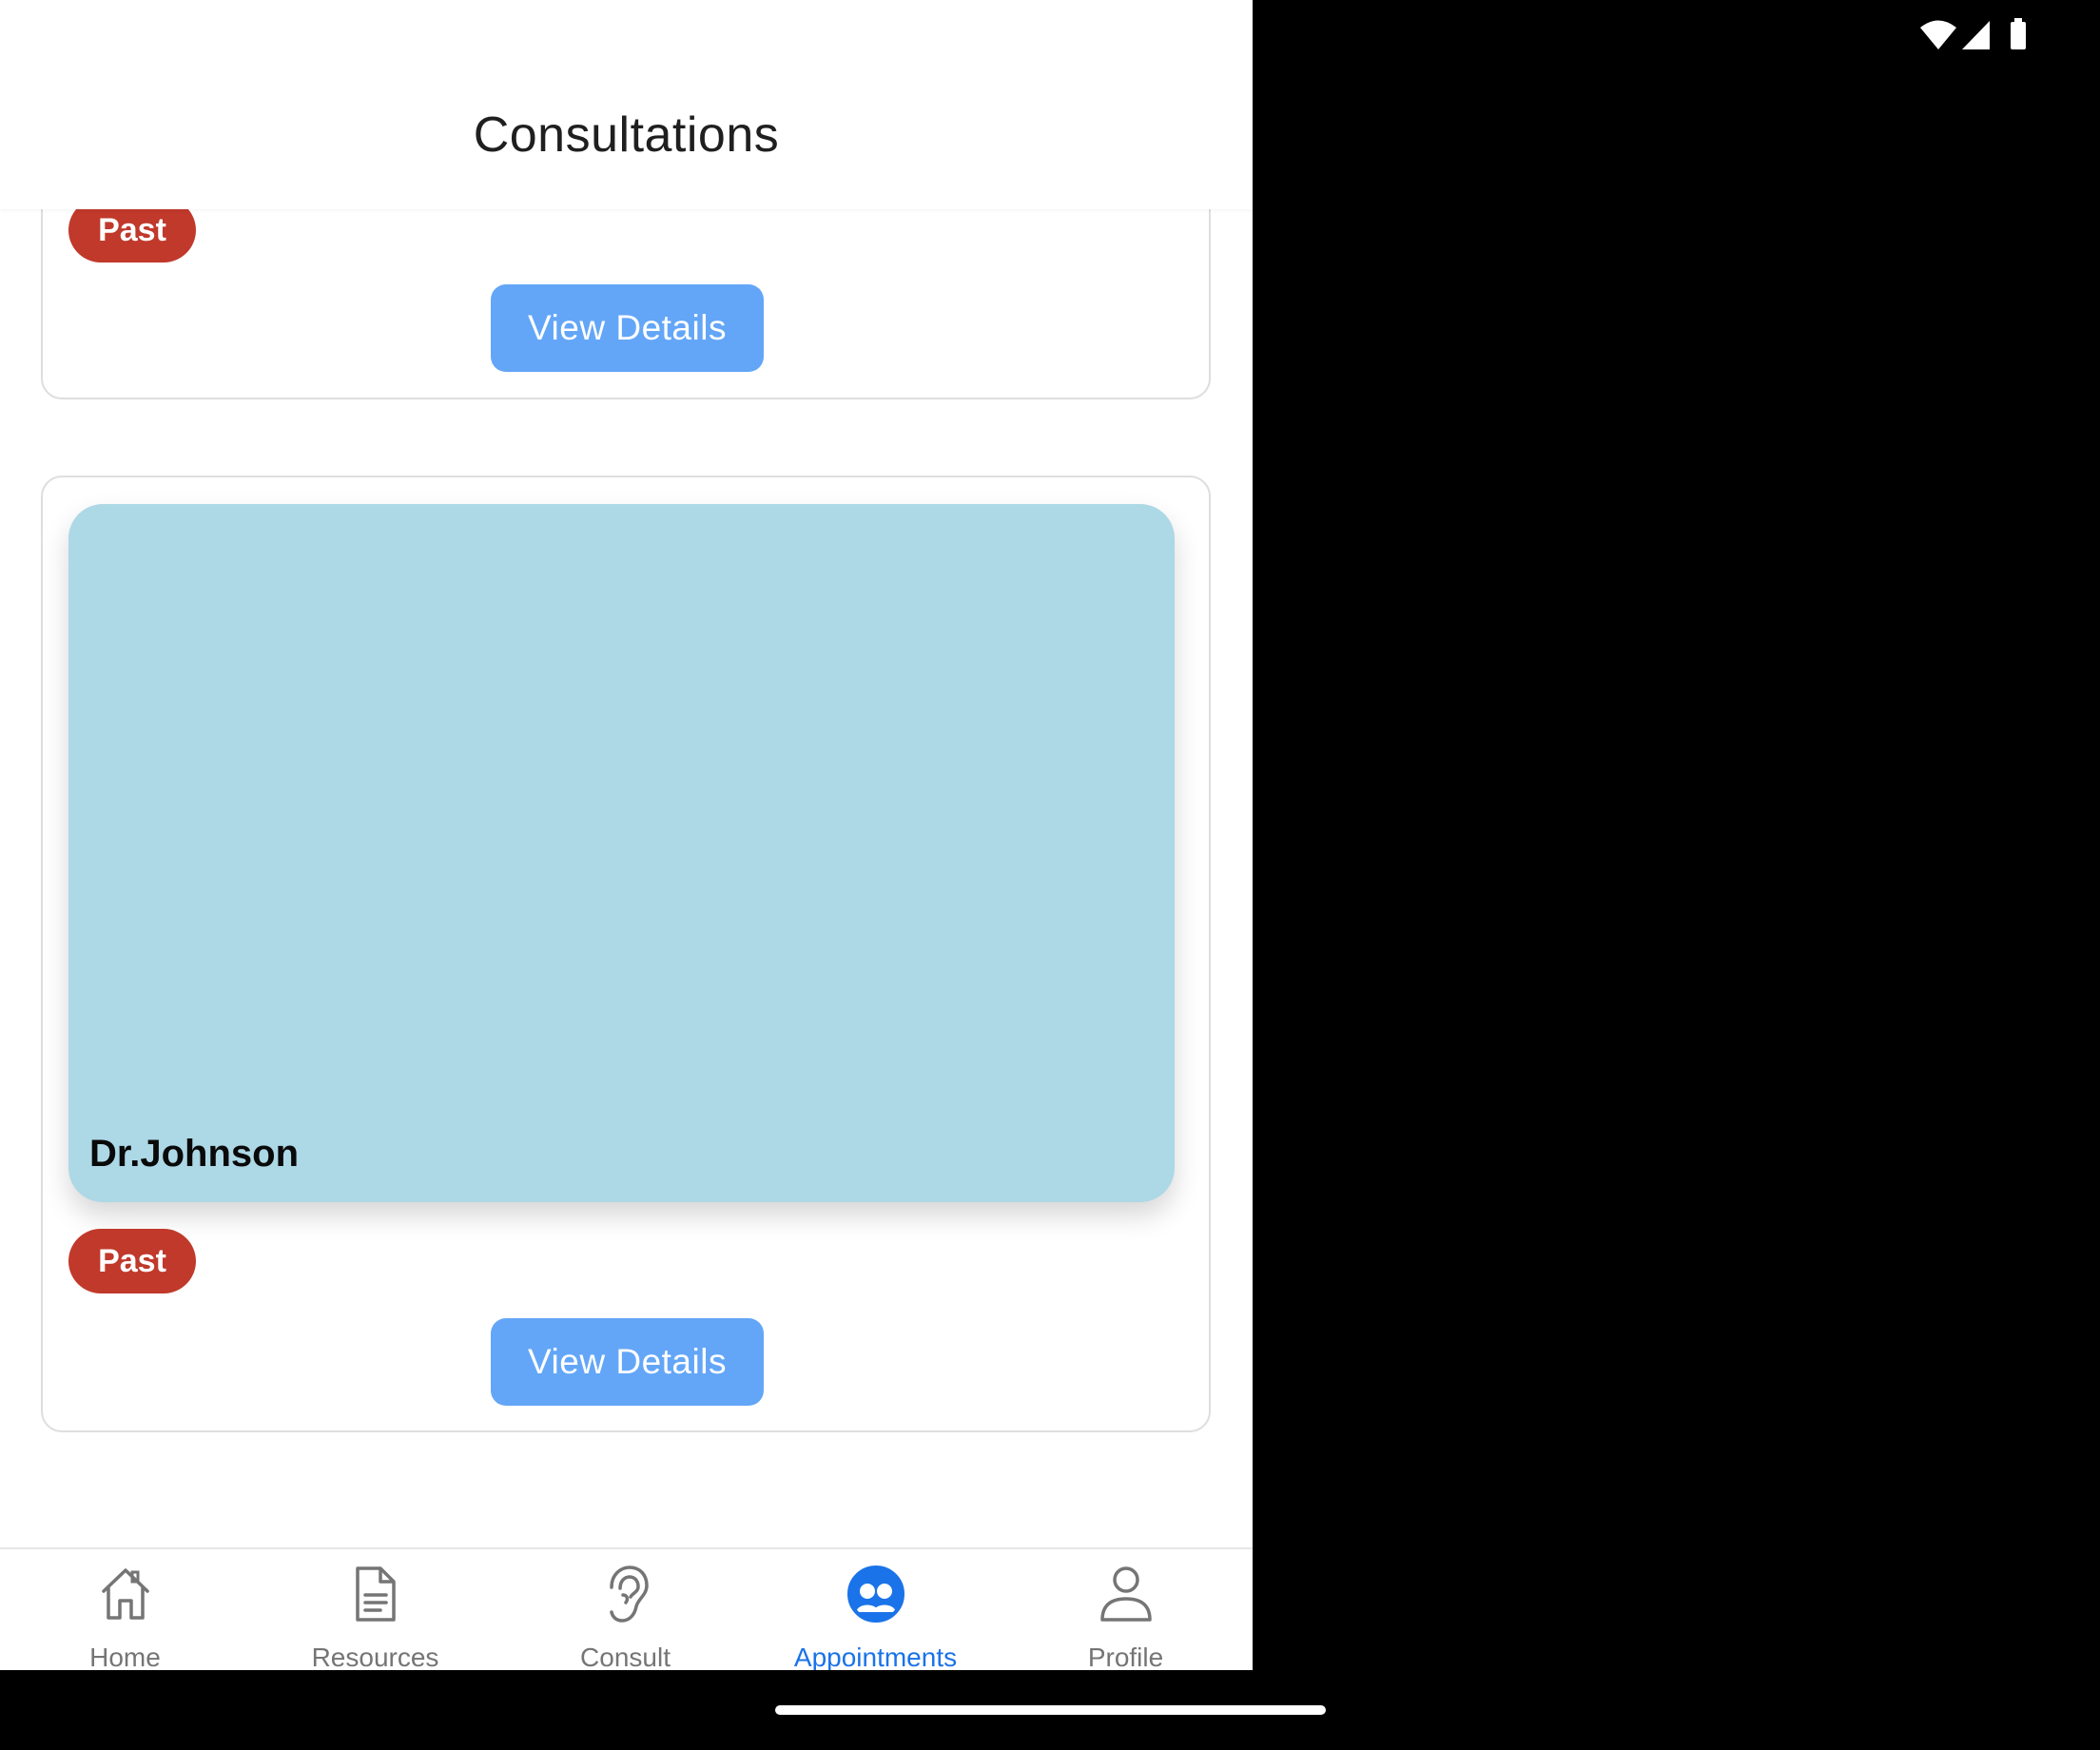  What do you see at coordinates (1050, 1710) in the screenshot?
I see `home-gesture-bar` at bounding box center [1050, 1710].